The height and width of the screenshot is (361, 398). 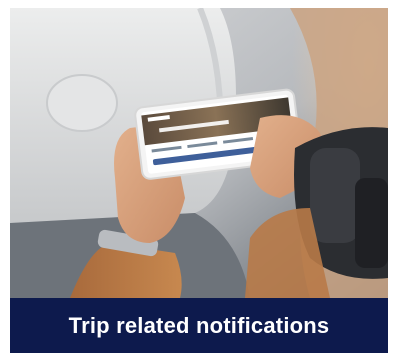 I want to click on caption-bar: Trip related notifications, so click(x=199, y=325).